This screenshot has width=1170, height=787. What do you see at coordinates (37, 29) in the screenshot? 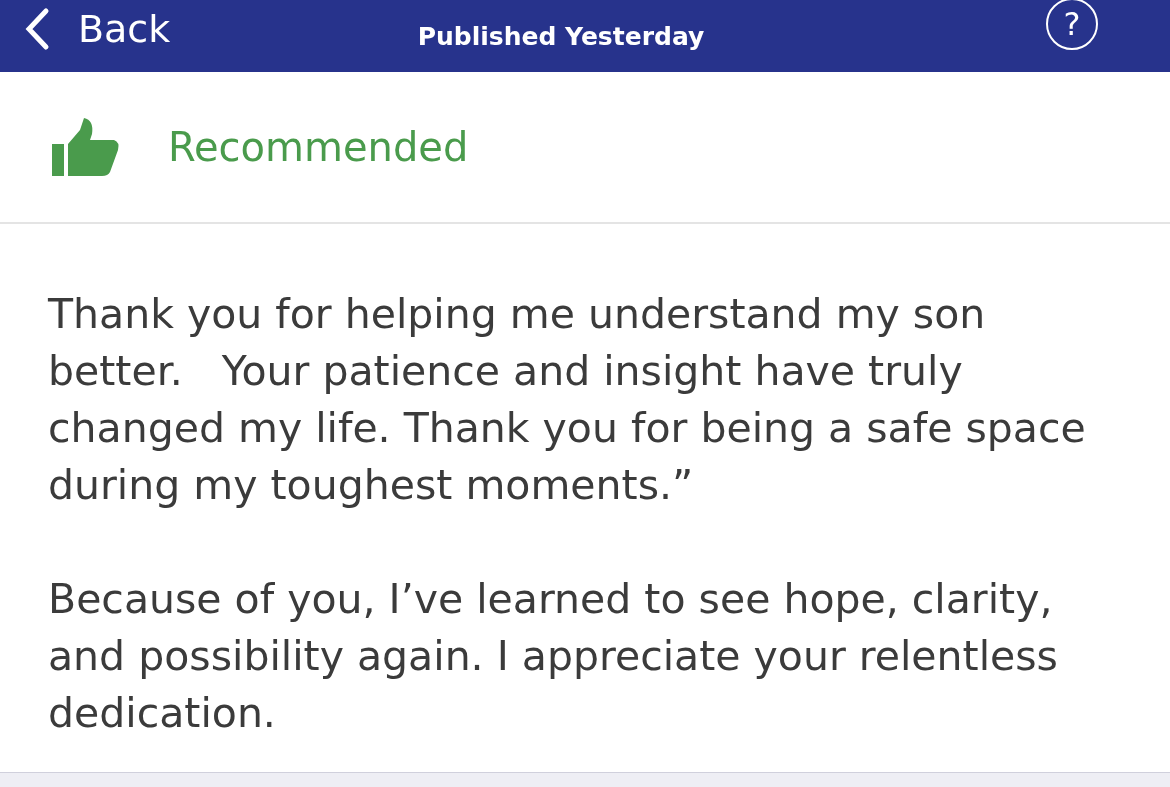
I see `chevron-left-icon` at bounding box center [37, 29].